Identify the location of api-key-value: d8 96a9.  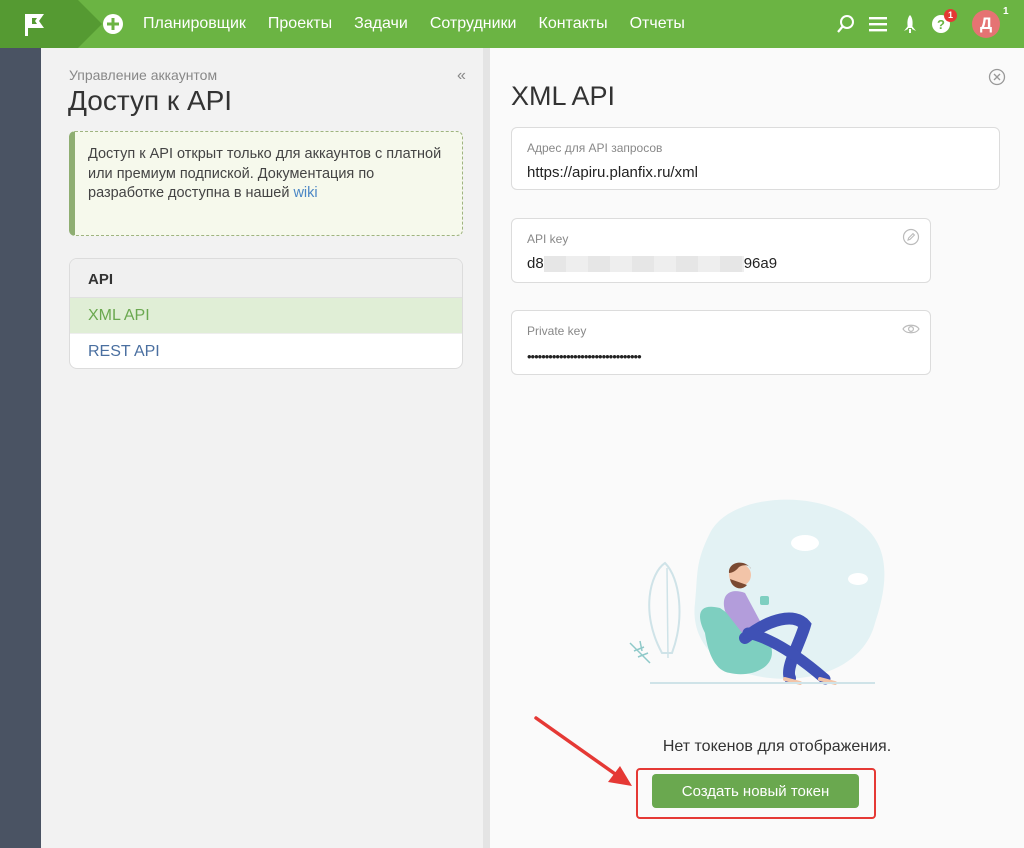
(652, 264).